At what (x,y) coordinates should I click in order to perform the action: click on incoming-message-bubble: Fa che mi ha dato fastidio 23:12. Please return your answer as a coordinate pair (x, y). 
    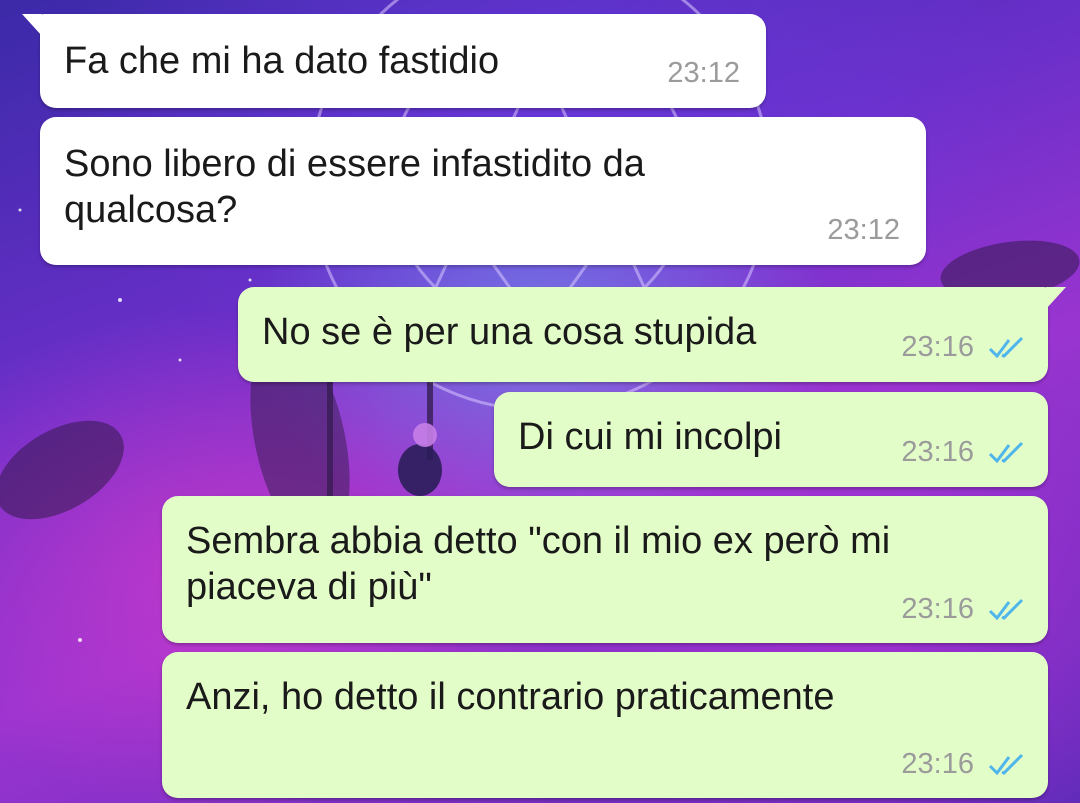
    Looking at the image, I should click on (394, 61).